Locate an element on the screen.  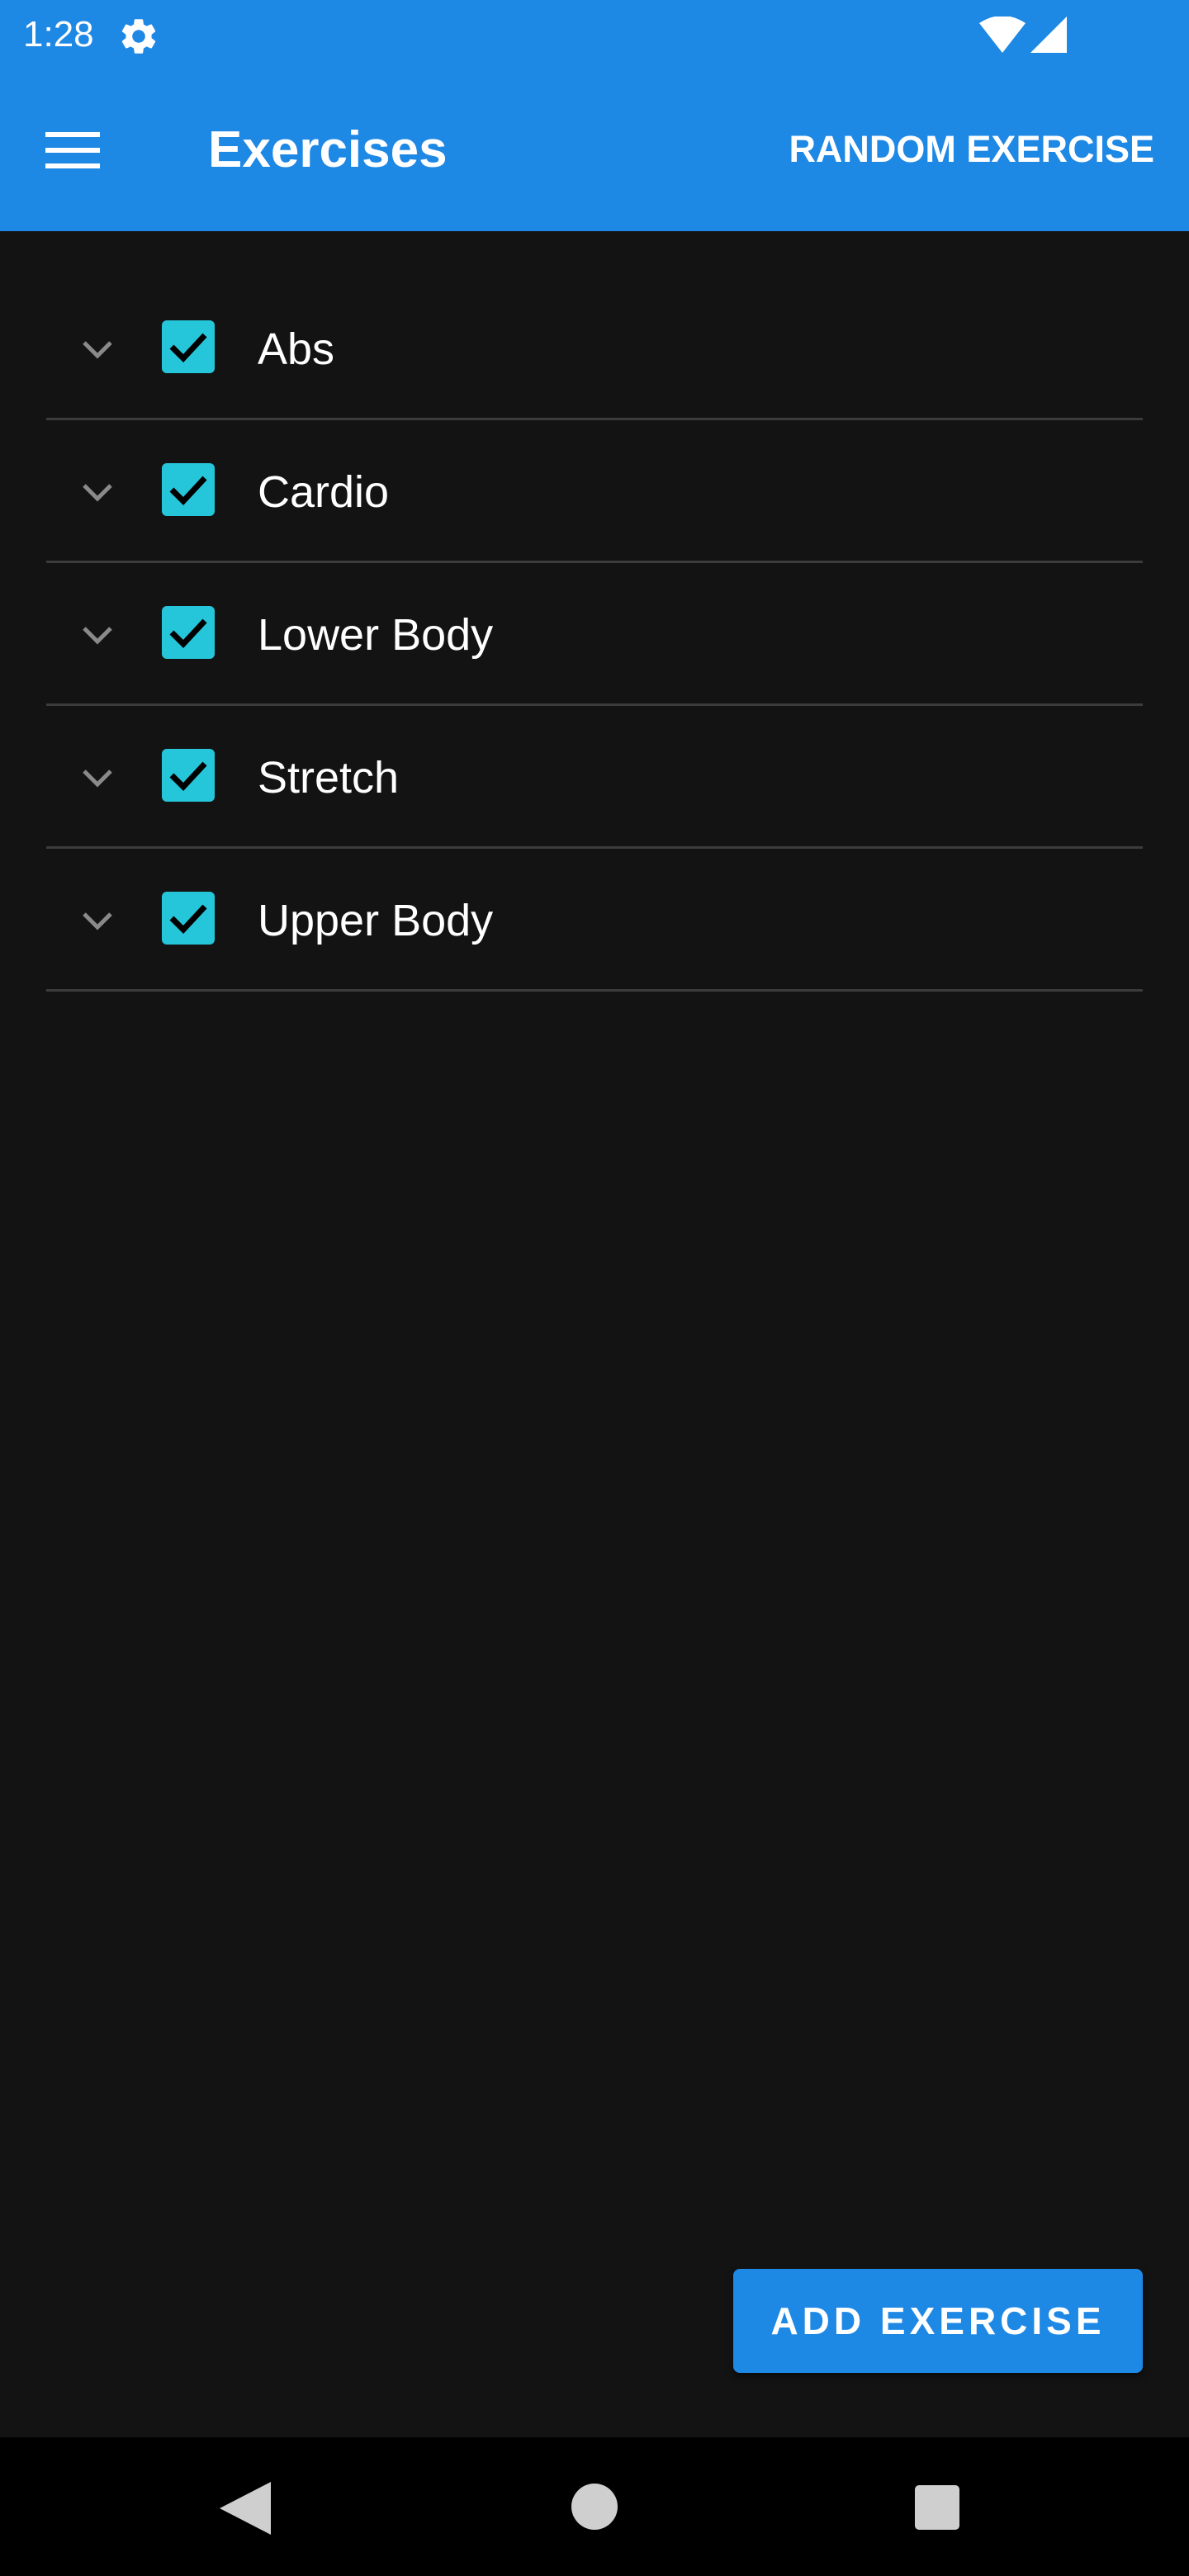
wifi-icon is located at coordinates (1002, 35).